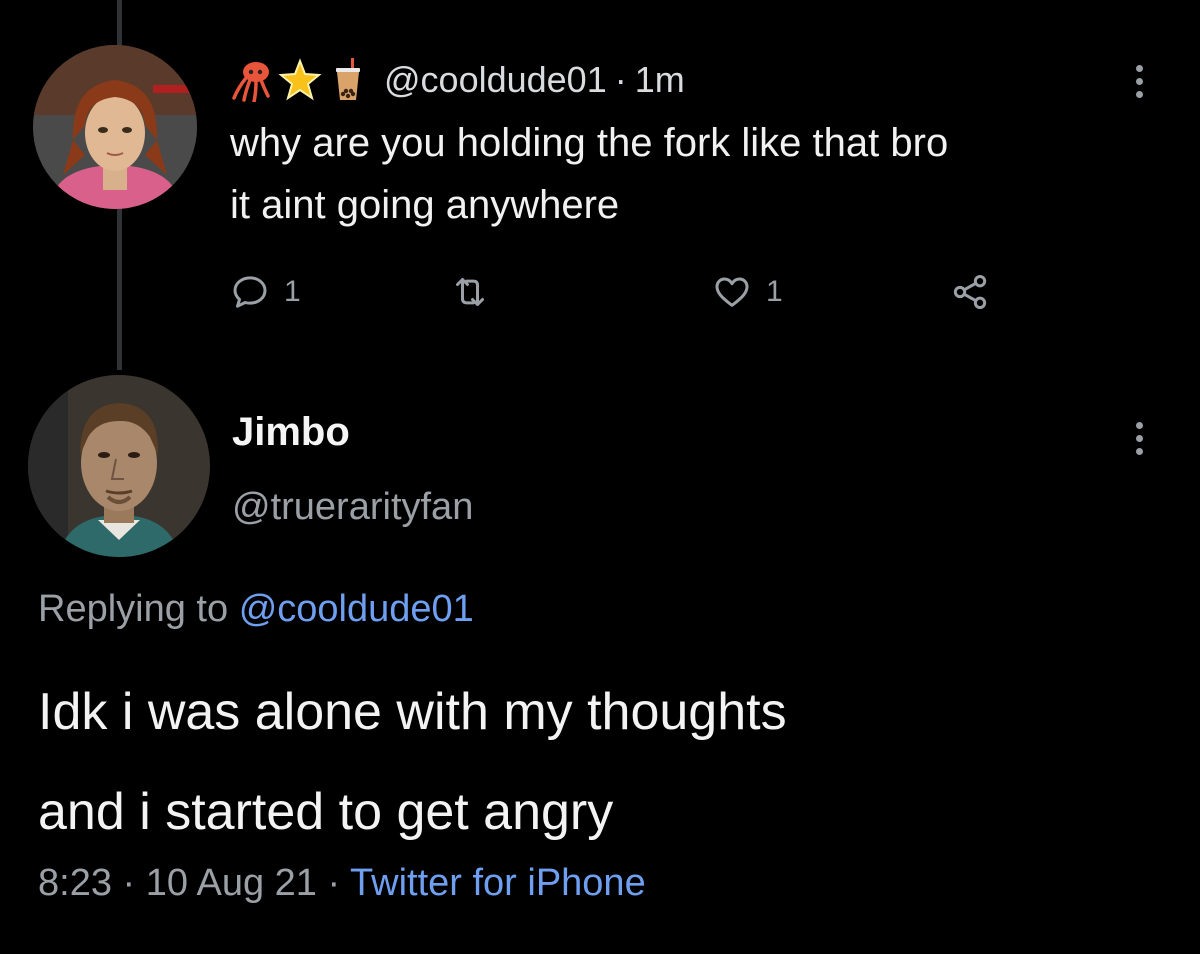  I want to click on squid-icon, so click(251, 82).